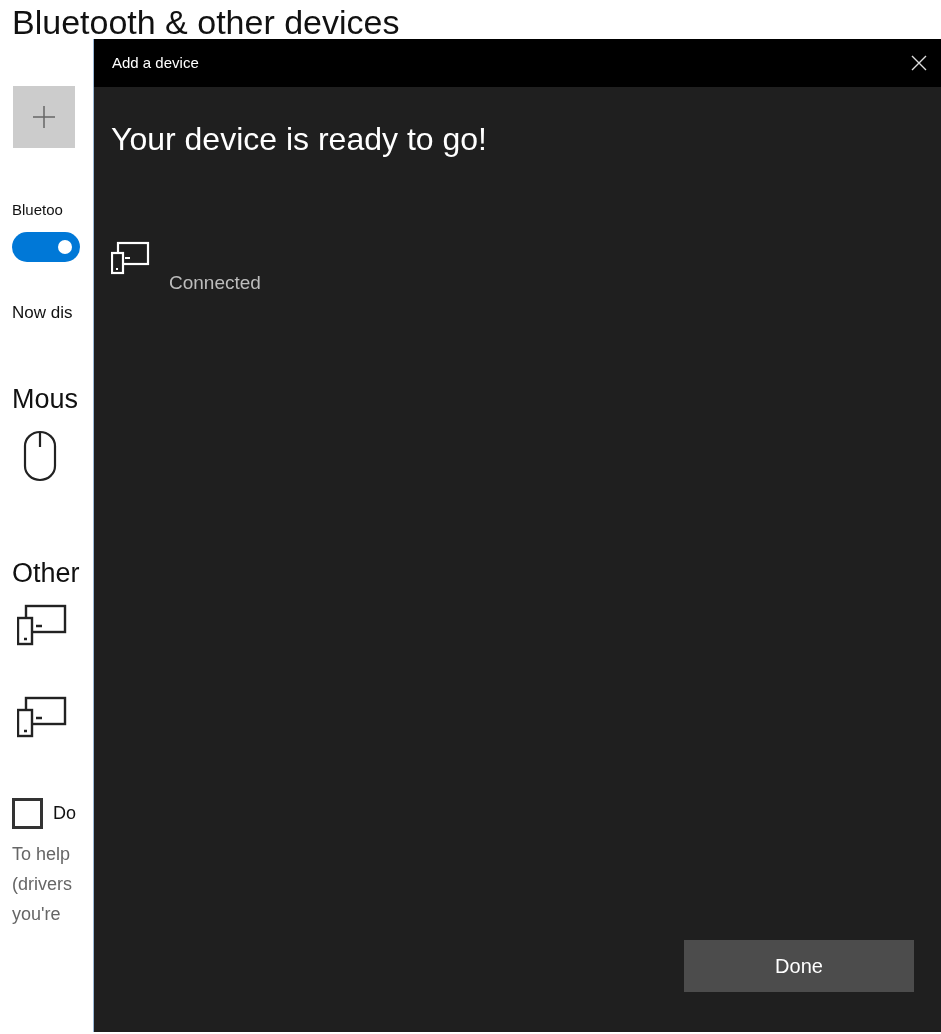 The width and height of the screenshot is (941, 1034). I want to click on done-button: Done, so click(799, 966).